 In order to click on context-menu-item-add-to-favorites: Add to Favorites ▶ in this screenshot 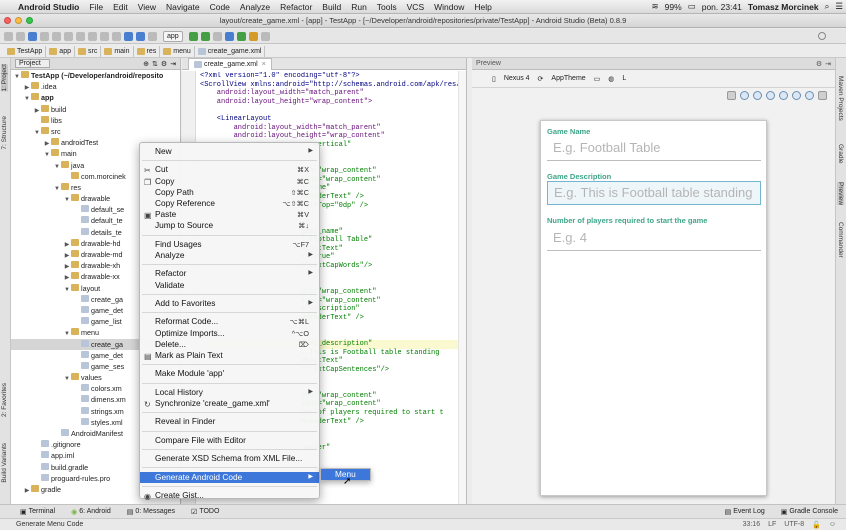, I will do `click(229, 303)`.